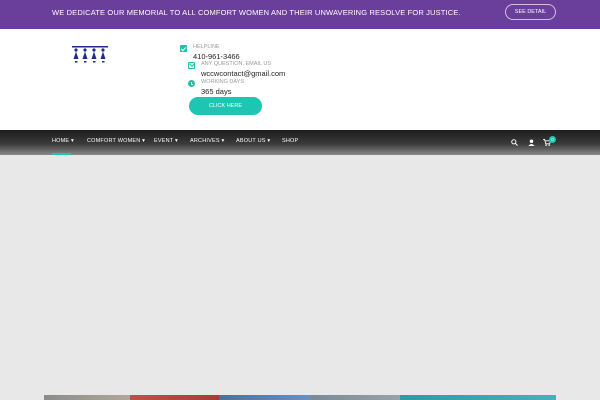 The width and height of the screenshot is (600, 400). Describe the element at coordinates (166, 141) in the screenshot. I see `nav-item-event: EVENT ▾` at that location.